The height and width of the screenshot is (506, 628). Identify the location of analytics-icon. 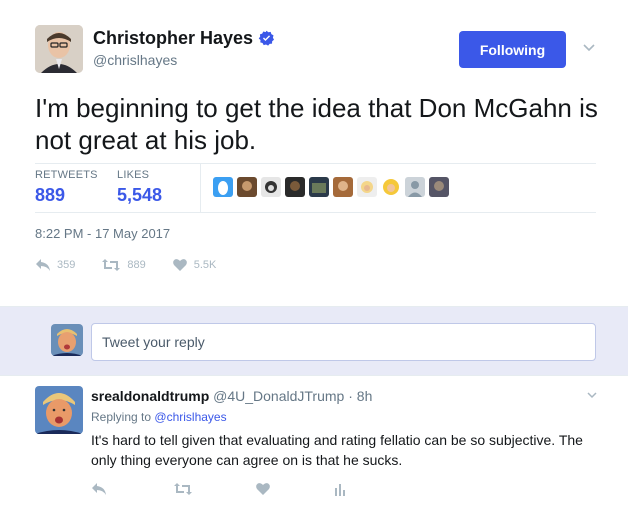
(340, 491).